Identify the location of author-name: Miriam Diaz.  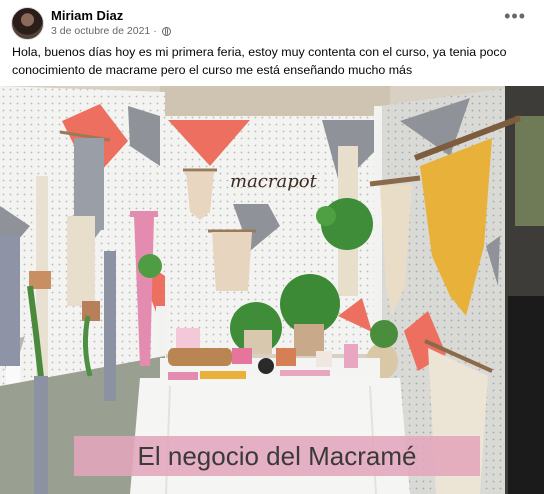
(87, 15).